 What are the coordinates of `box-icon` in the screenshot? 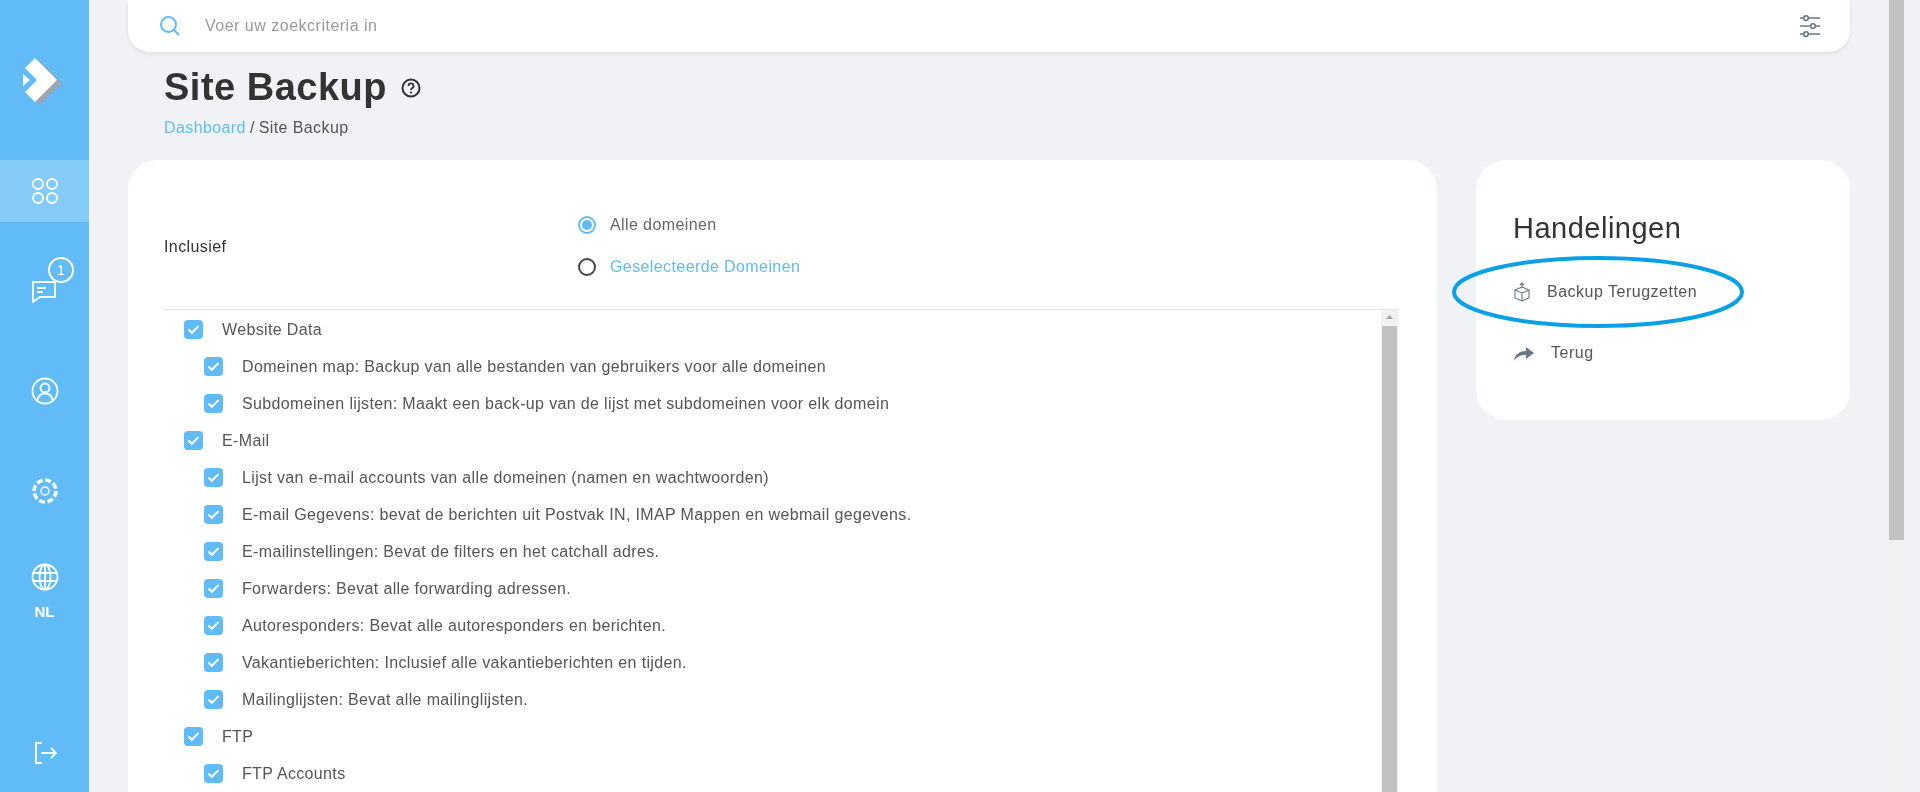 It's located at (1522, 292).